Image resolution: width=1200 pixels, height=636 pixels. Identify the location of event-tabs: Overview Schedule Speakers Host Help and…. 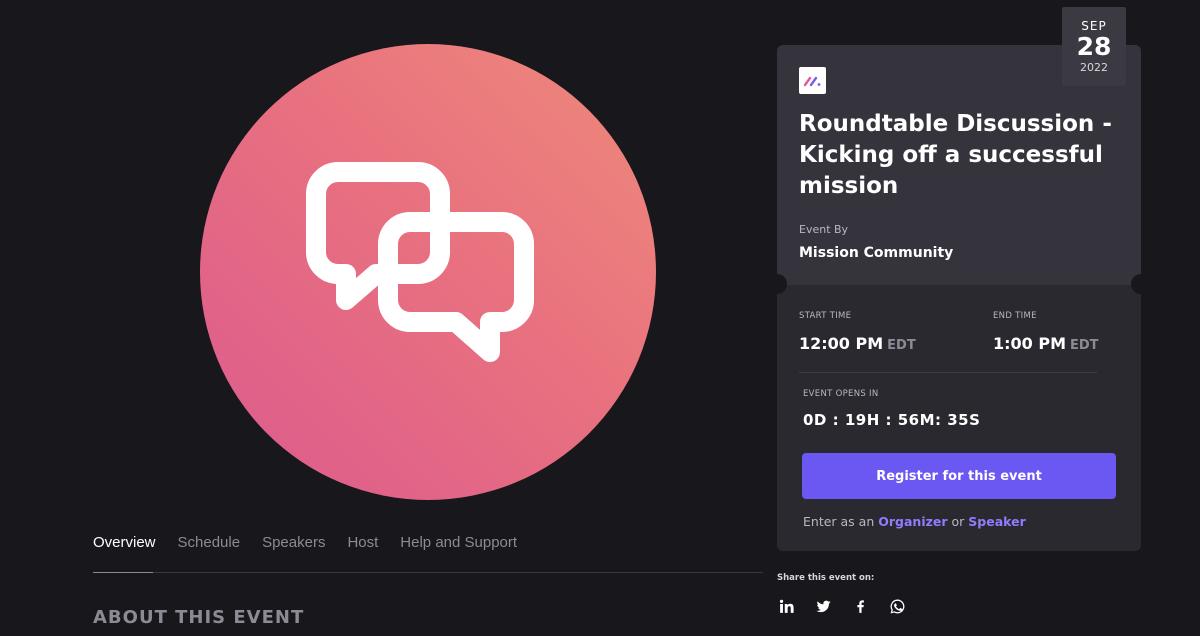
(316, 542).